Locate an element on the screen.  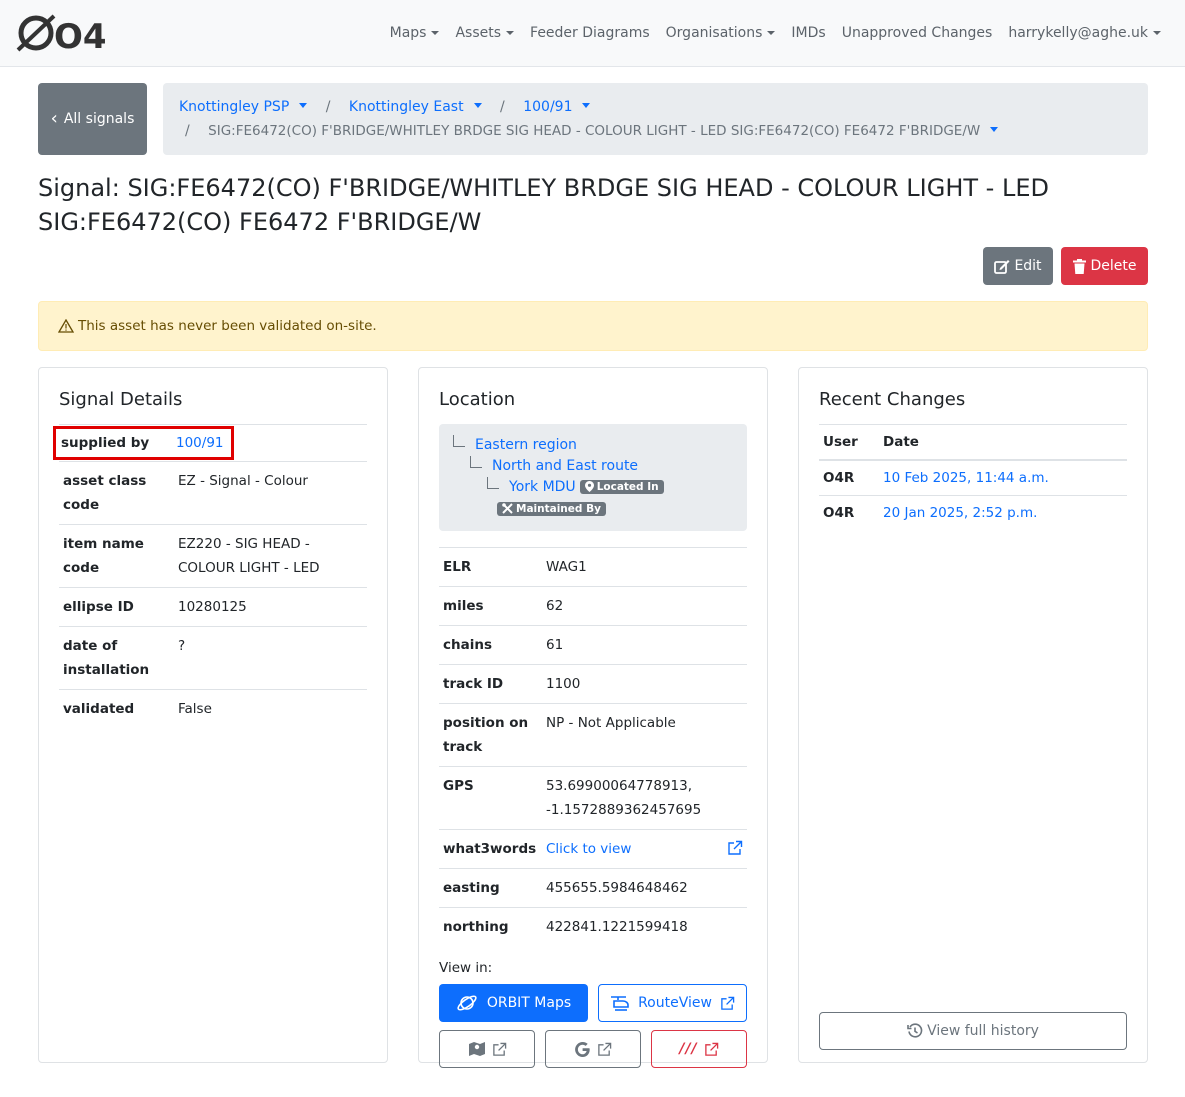
nav-imds: IMDs is located at coordinates (808, 33).